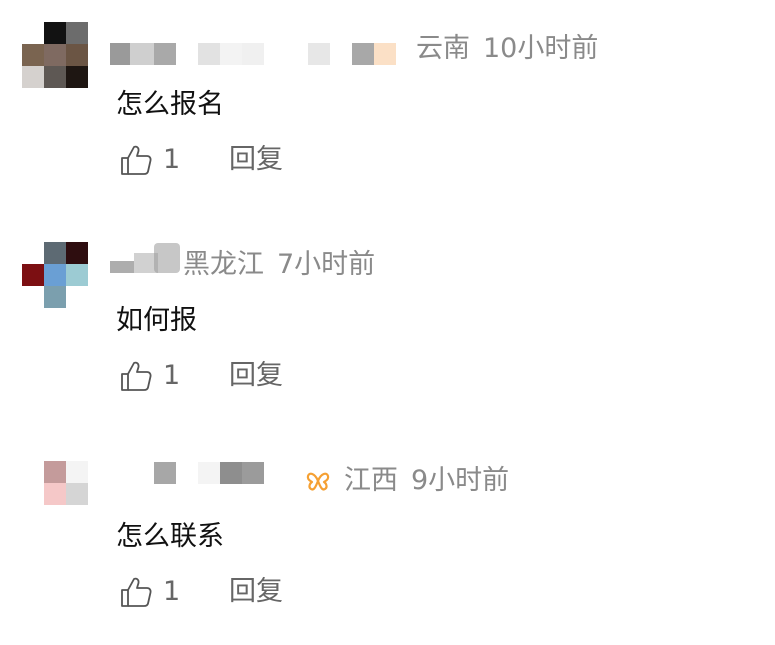 This screenshot has width=775, height=645. Describe the element at coordinates (318, 481) in the screenshot. I see `butterfly-icon` at that location.